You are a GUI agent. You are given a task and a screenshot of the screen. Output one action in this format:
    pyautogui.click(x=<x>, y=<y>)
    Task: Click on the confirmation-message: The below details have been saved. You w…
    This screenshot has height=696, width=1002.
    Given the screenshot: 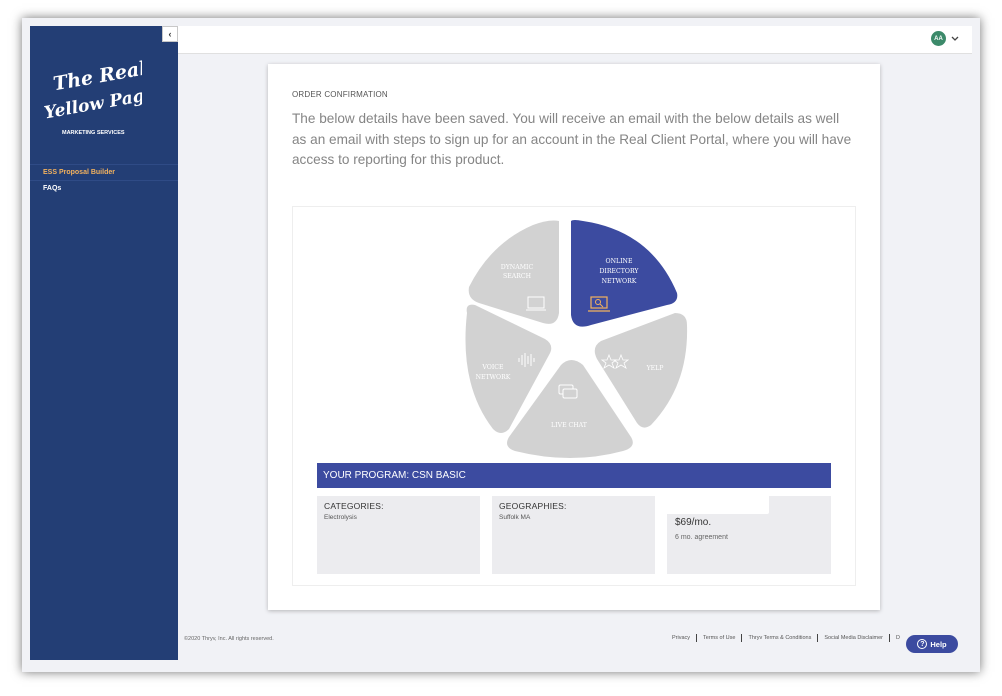 What is the action you would take?
    pyautogui.click(x=572, y=139)
    